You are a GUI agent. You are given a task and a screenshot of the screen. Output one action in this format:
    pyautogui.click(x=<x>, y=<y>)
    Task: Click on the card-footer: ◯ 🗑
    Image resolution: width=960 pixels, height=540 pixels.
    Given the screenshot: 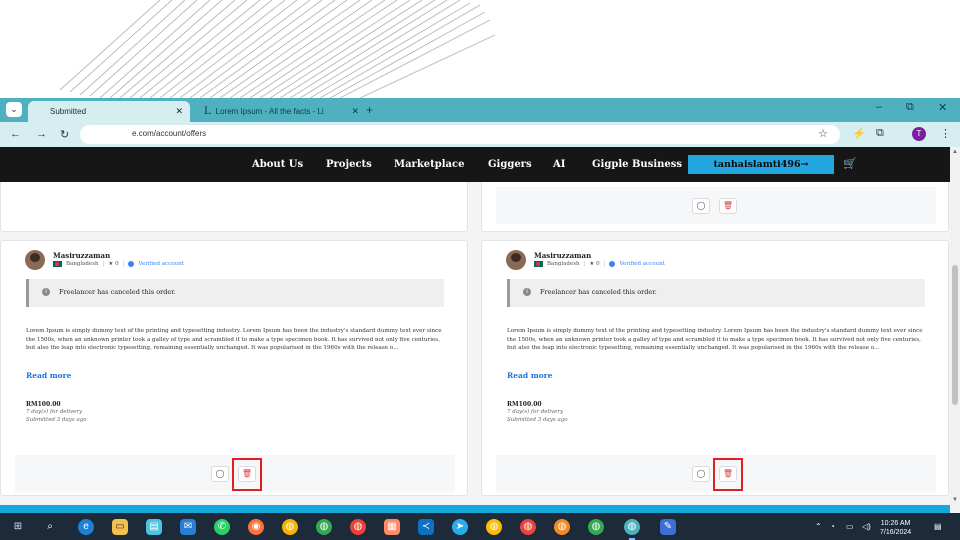 What is the action you would take?
    pyautogui.click(x=716, y=473)
    